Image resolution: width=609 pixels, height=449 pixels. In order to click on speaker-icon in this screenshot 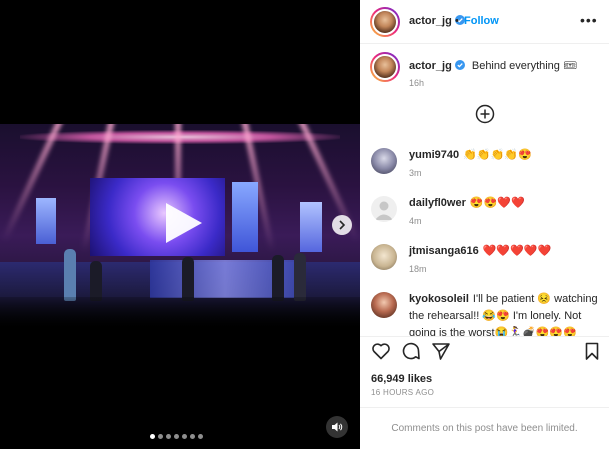, I will do `click(337, 427)`.